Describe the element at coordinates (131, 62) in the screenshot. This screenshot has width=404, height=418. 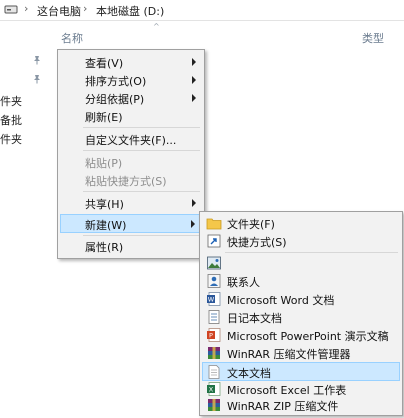
I see `menu-item-view: 查看(V)` at that location.